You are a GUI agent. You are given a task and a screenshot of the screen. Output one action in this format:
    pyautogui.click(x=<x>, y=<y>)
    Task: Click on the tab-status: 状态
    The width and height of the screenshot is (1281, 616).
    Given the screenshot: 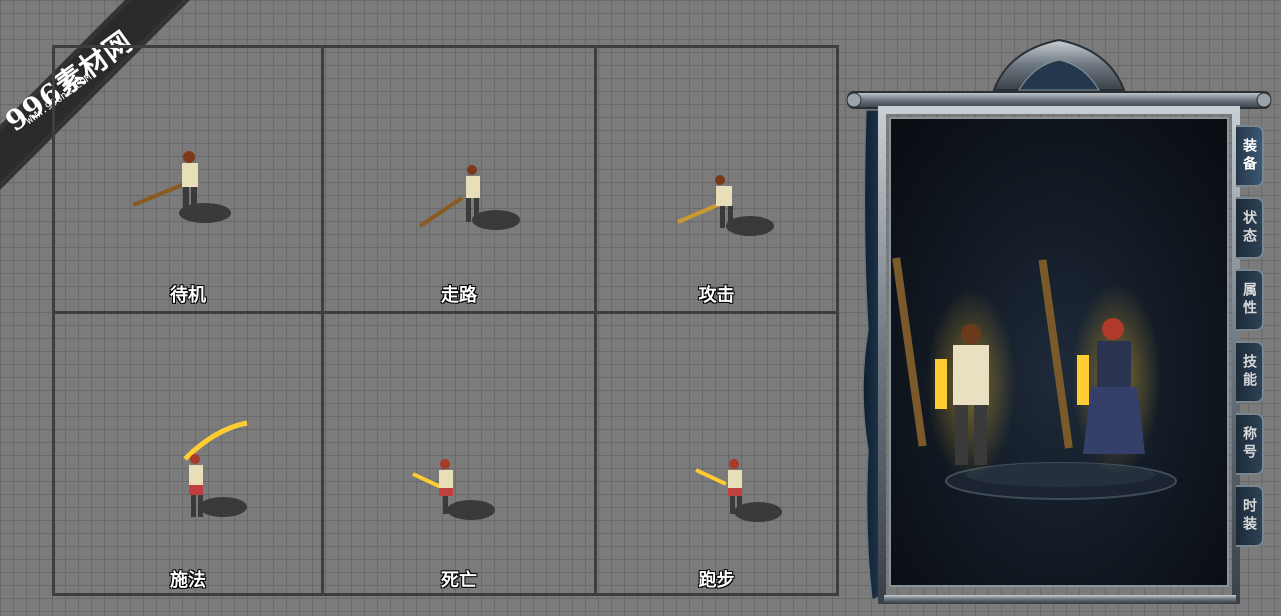 What is the action you would take?
    pyautogui.click(x=1250, y=228)
    